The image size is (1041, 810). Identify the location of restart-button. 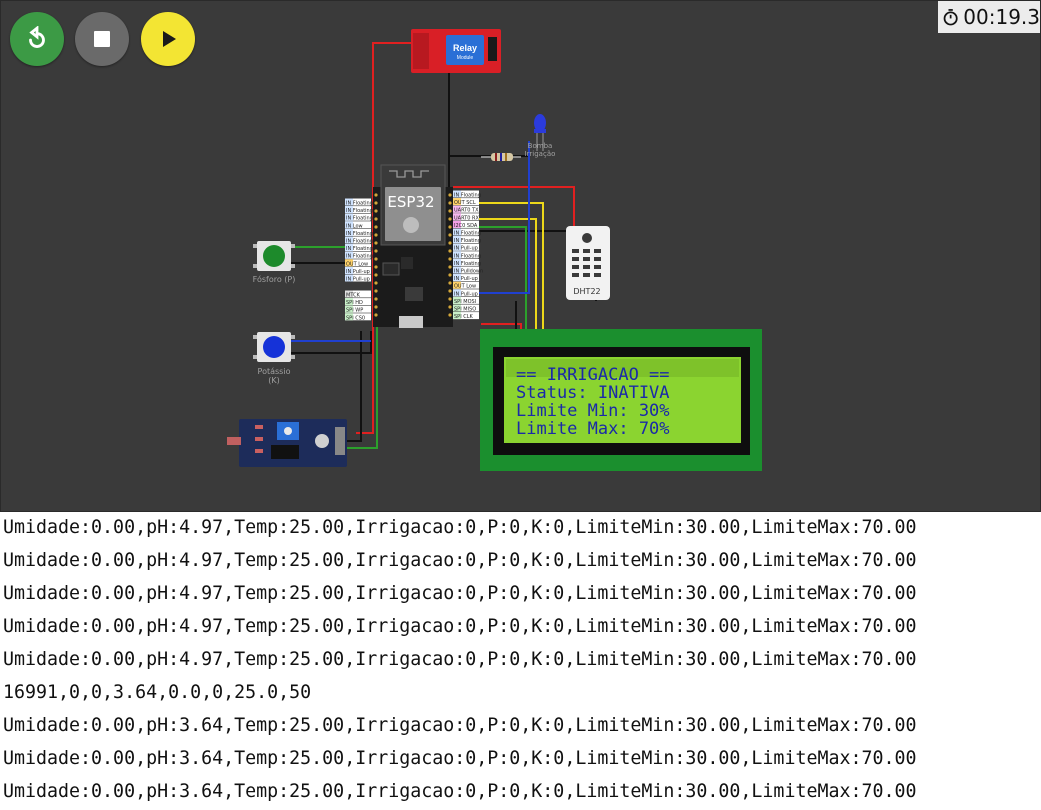
(37, 39).